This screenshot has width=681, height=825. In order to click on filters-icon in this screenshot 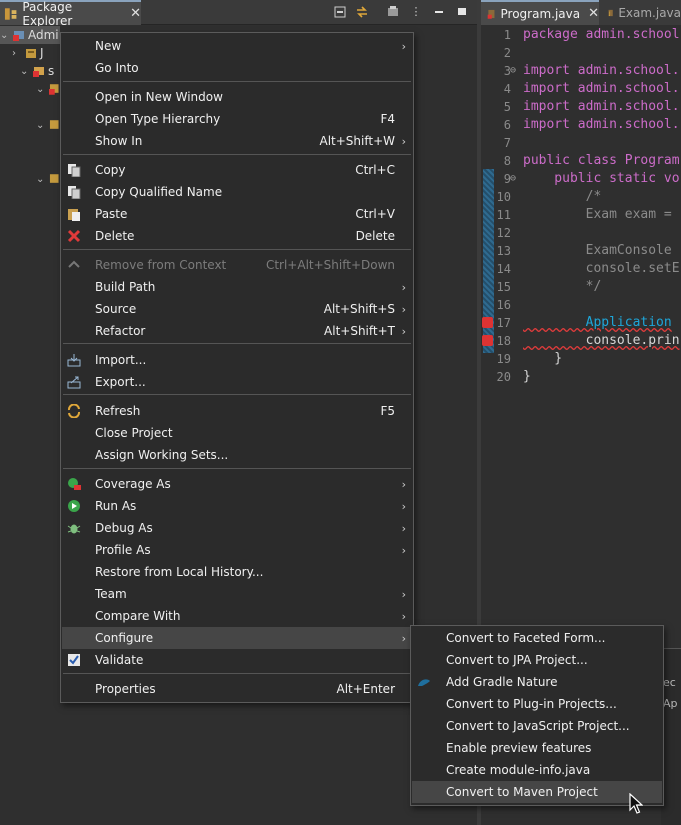, I will do `click(393, 12)`.